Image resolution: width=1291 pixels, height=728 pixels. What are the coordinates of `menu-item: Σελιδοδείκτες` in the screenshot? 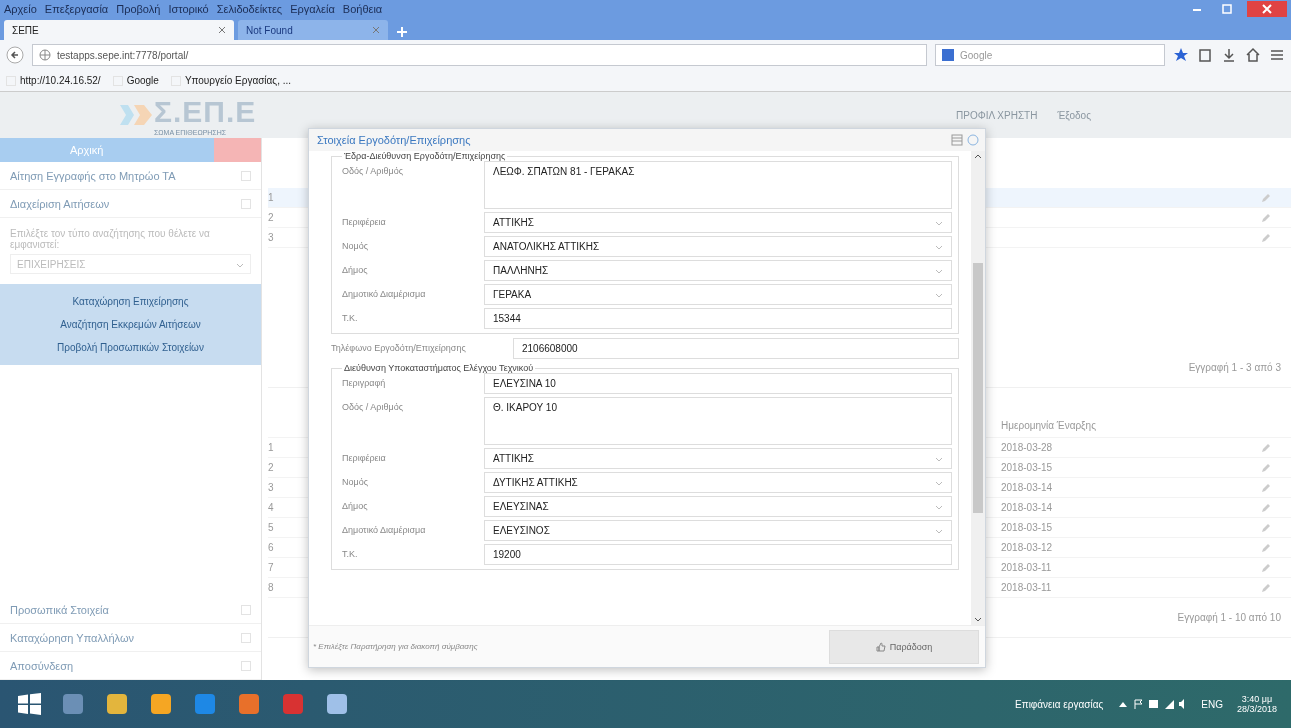 It's located at (249, 9).